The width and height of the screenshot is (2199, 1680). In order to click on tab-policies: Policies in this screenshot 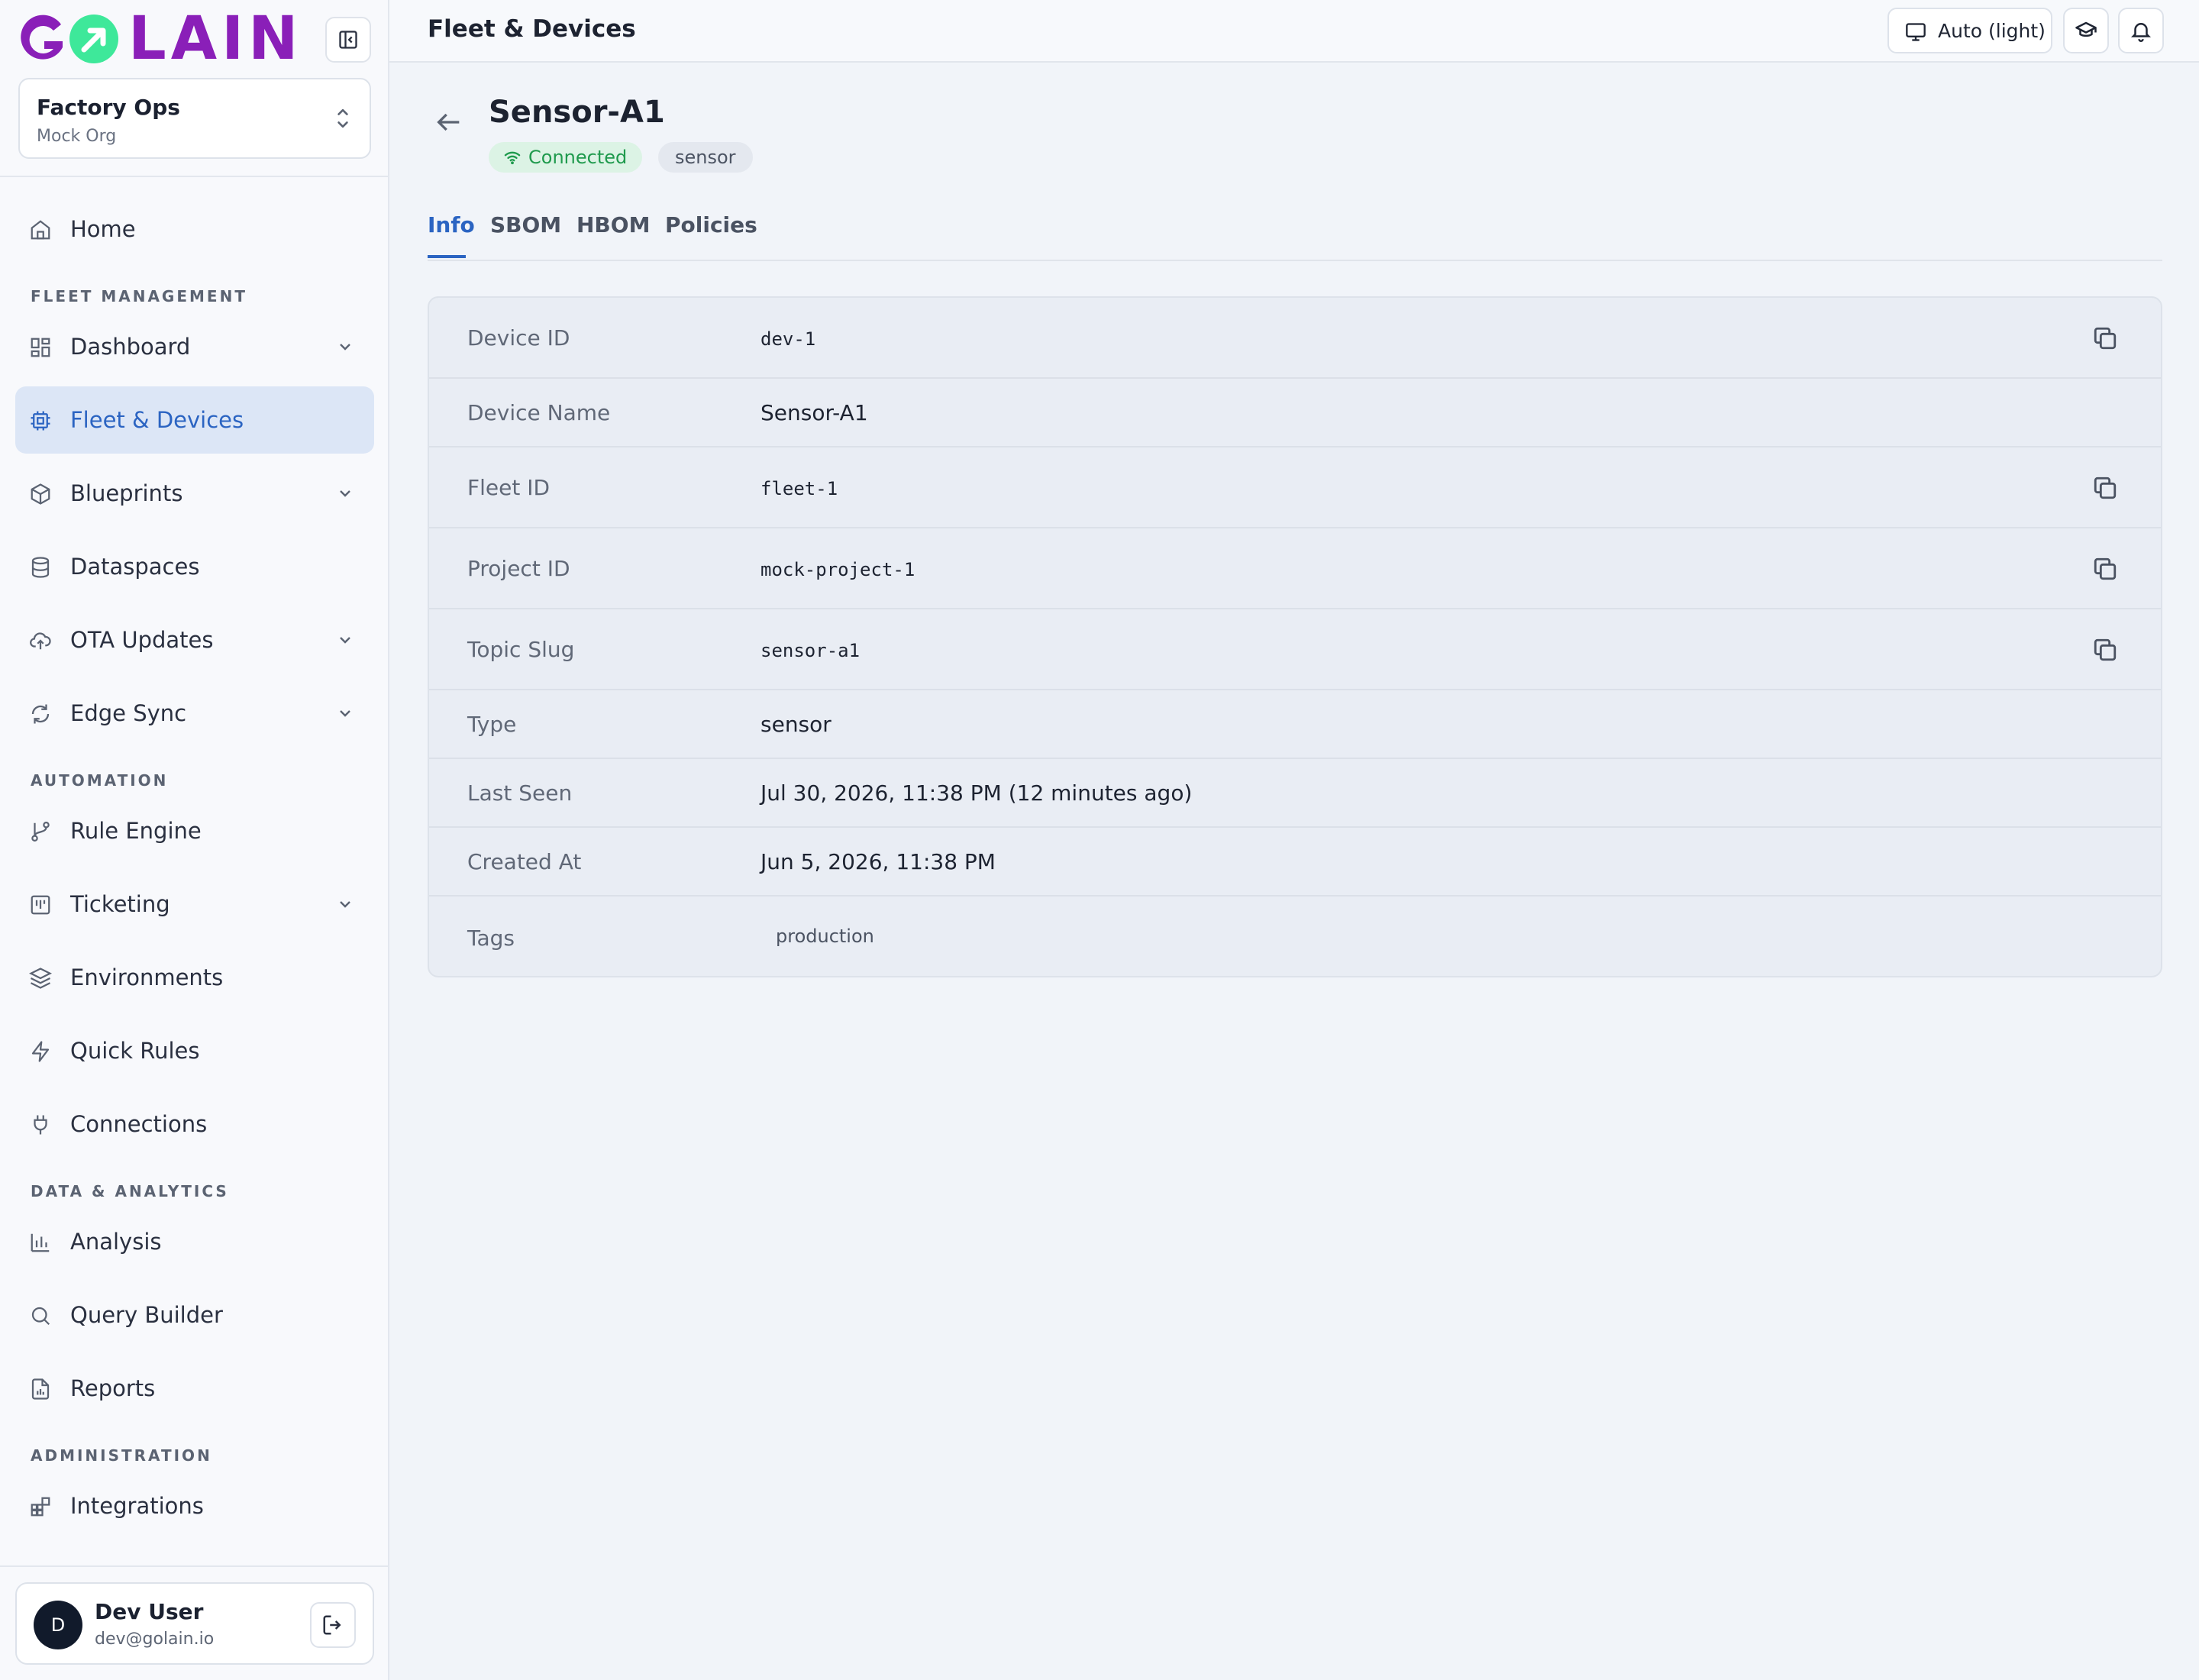, I will do `click(711, 224)`.